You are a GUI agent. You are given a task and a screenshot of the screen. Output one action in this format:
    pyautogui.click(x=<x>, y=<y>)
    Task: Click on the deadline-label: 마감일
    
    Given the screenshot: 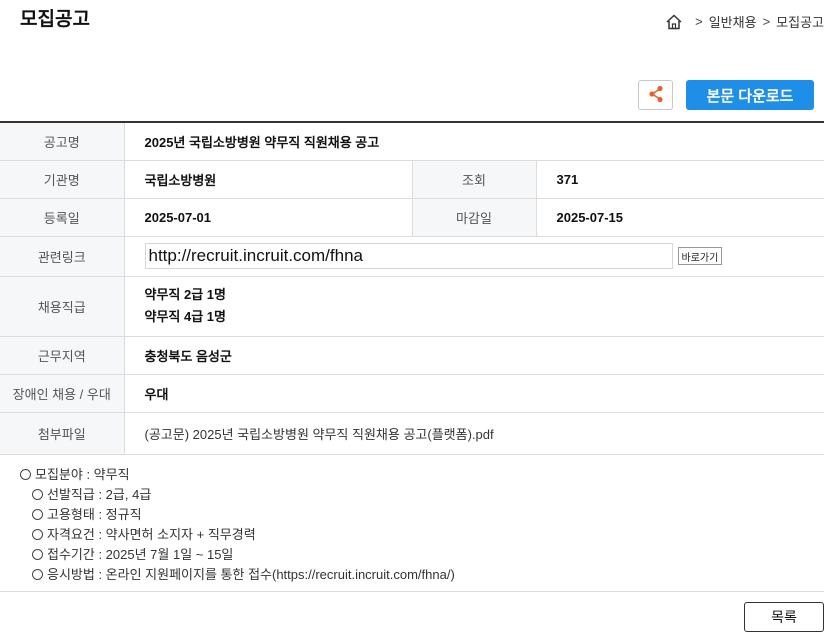 What is the action you would take?
    pyautogui.click(x=474, y=217)
    